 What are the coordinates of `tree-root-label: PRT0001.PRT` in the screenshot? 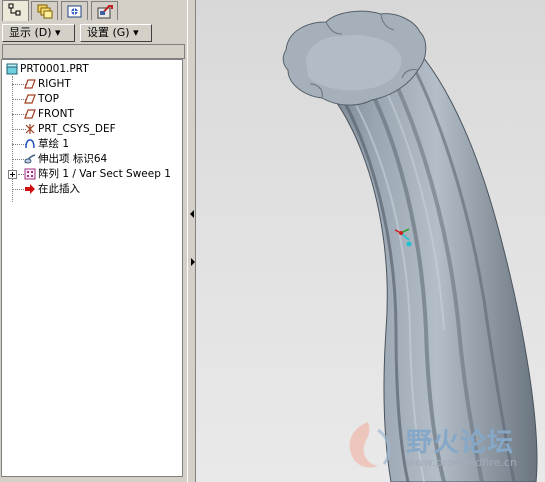 It's located at (54, 69).